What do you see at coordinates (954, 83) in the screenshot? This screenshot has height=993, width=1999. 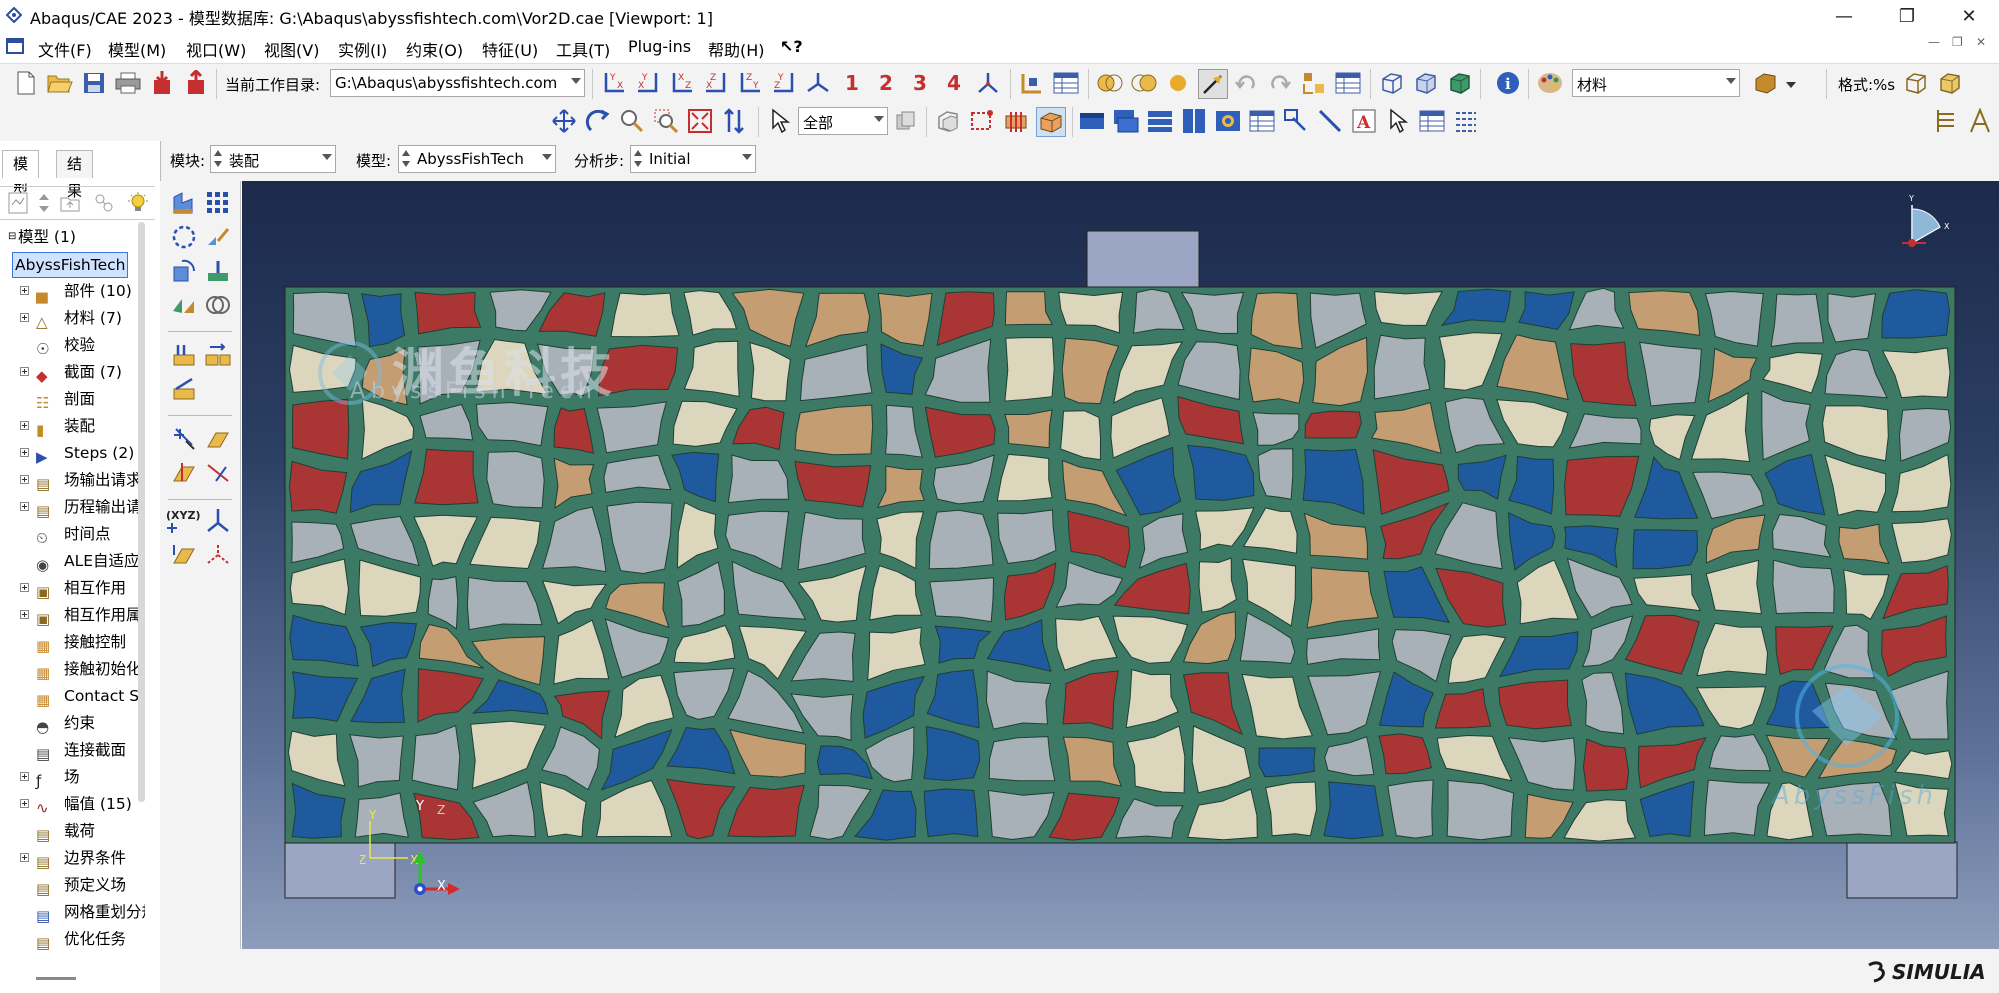 I see `saved-view-4: 4` at bounding box center [954, 83].